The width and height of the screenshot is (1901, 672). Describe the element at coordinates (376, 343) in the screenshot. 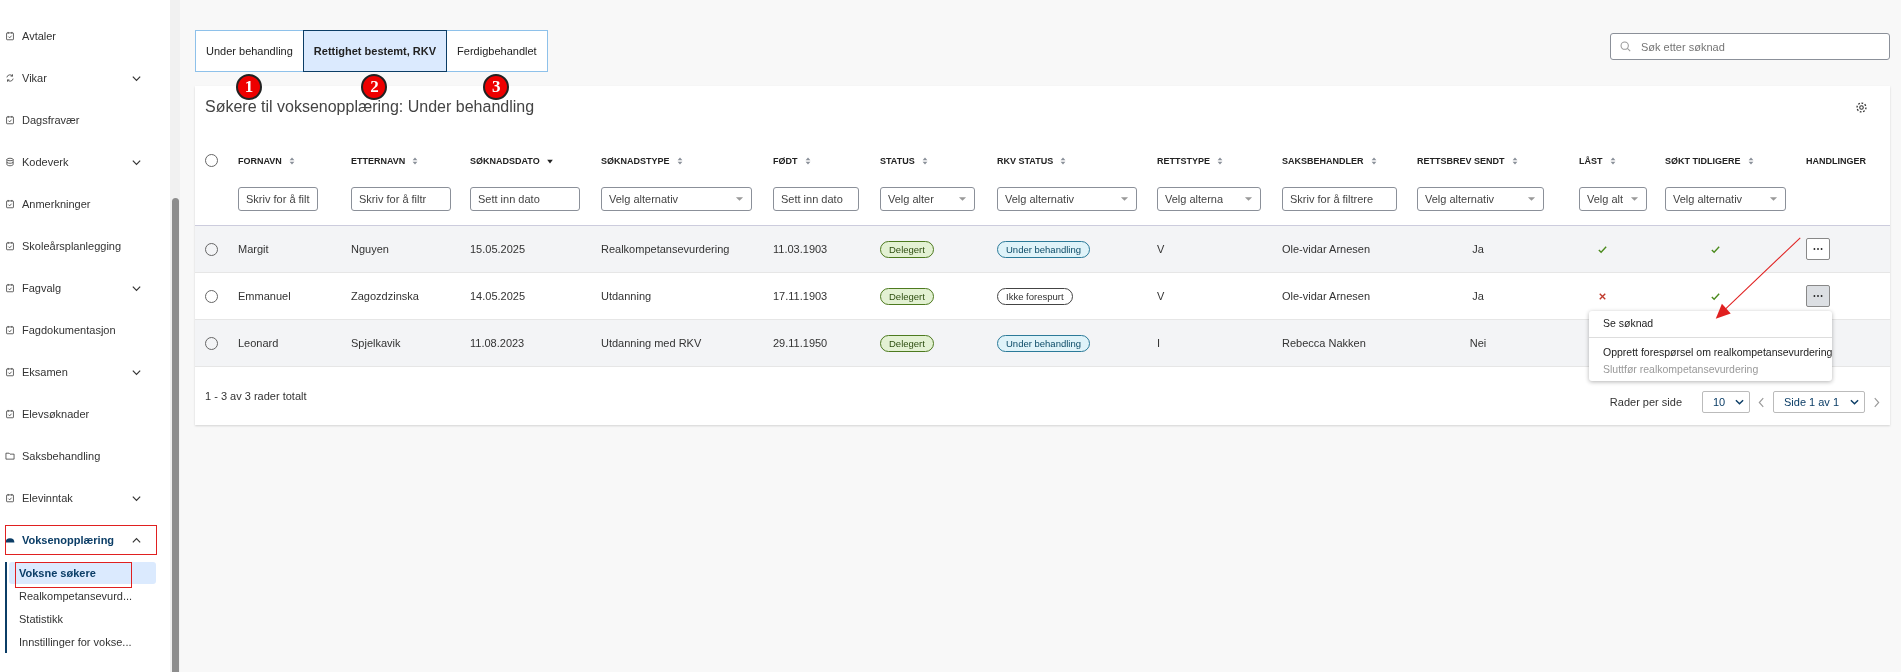

I see `table-cell: Spjelkavik` at that location.